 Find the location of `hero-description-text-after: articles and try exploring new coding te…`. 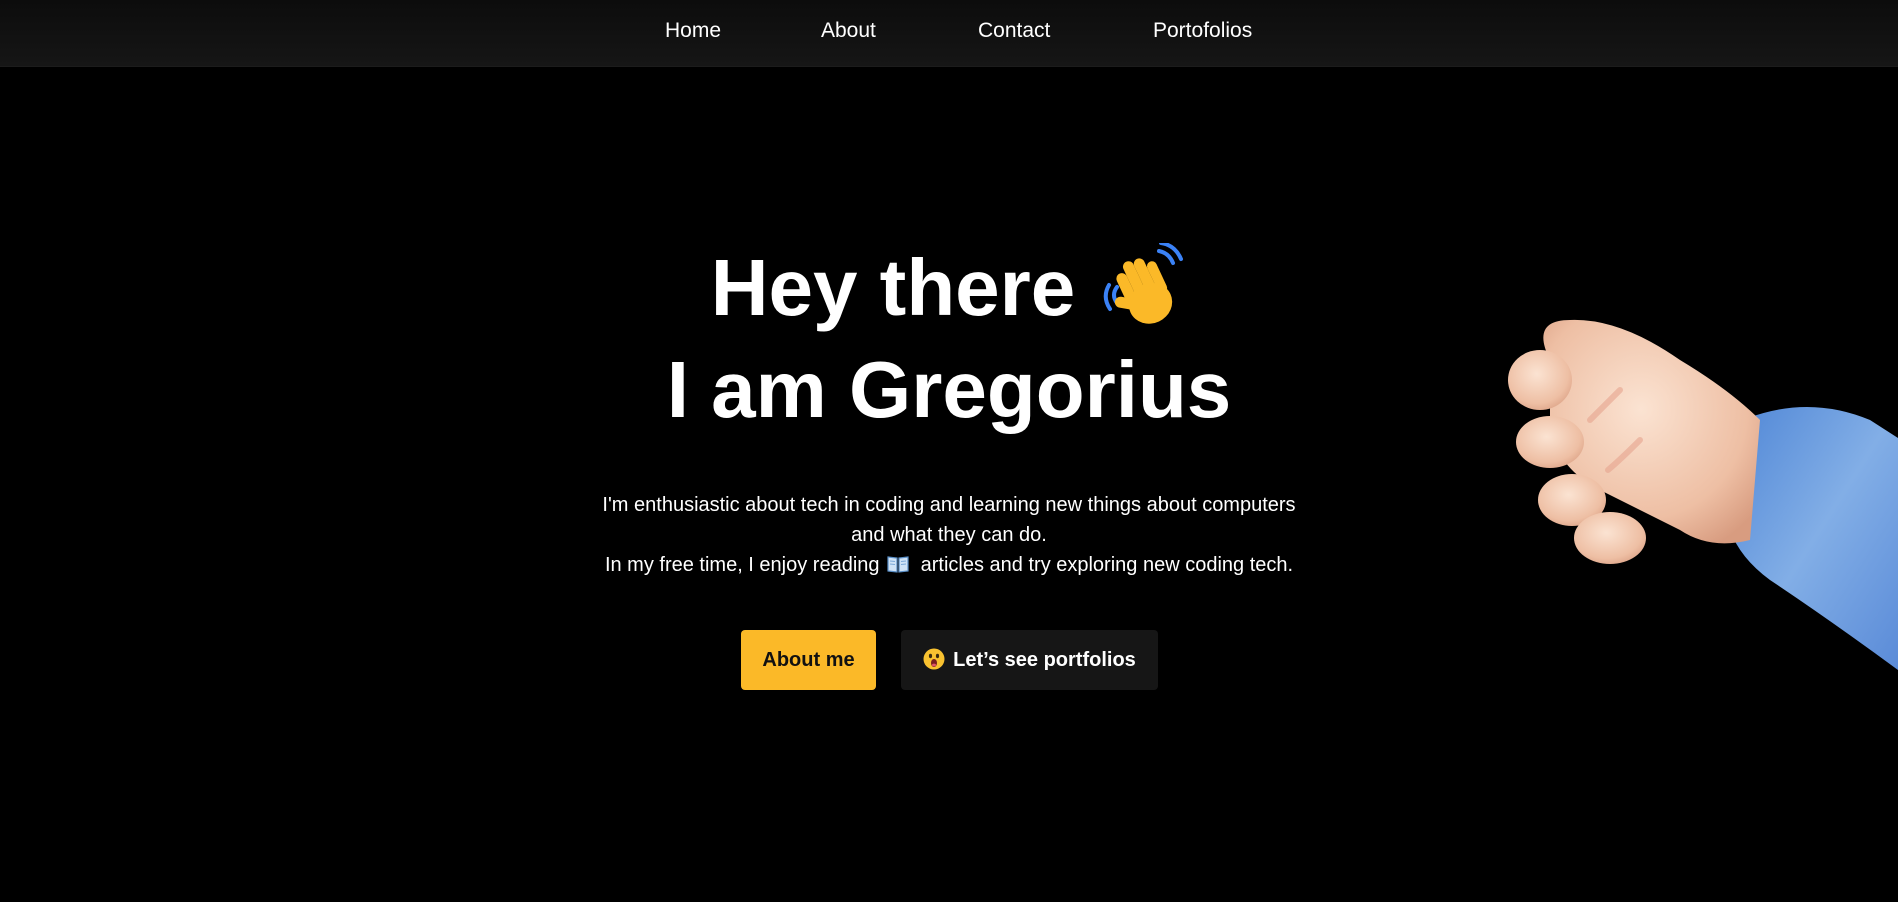

hero-description-text-after: articles and try exploring new coding te… is located at coordinates (1107, 565).